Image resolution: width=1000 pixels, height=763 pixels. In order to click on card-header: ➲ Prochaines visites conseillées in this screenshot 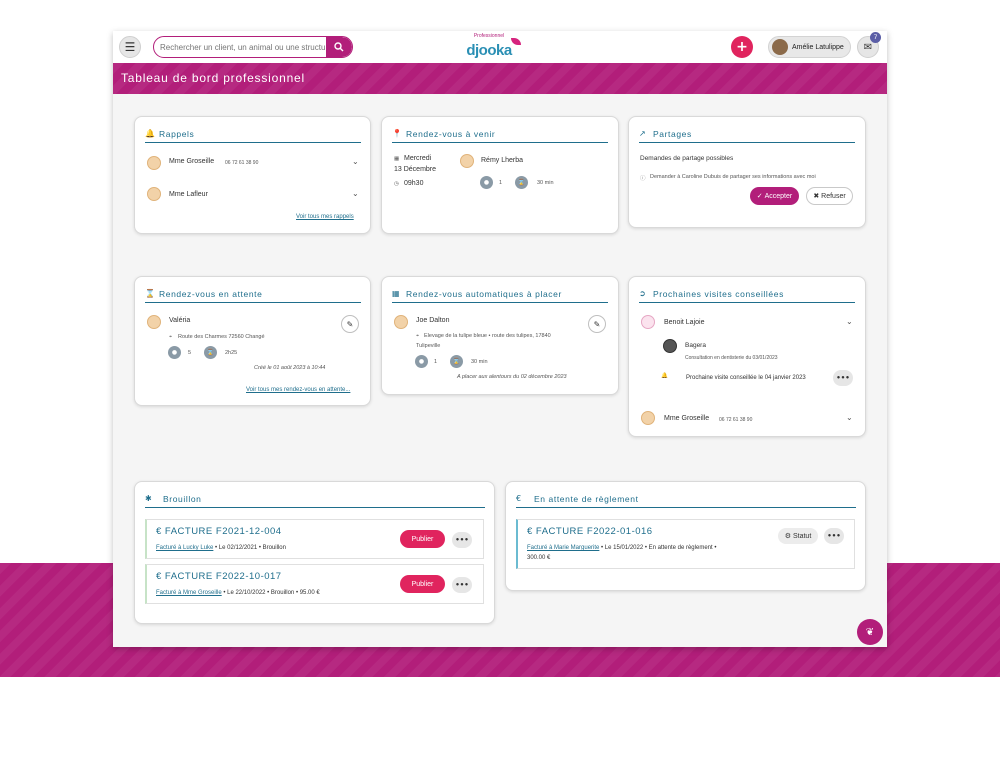, I will do `click(747, 294)`.